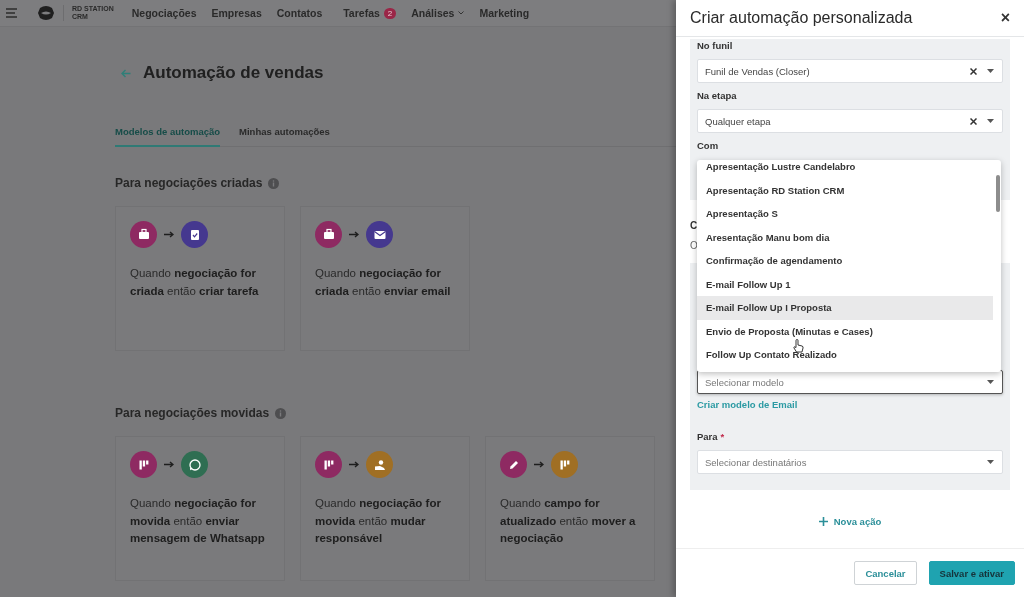 This screenshot has height=597, width=1024. What do you see at coordinates (845, 237) in the screenshot?
I see `dropdown-option: Aresentação Manu bom dia` at bounding box center [845, 237].